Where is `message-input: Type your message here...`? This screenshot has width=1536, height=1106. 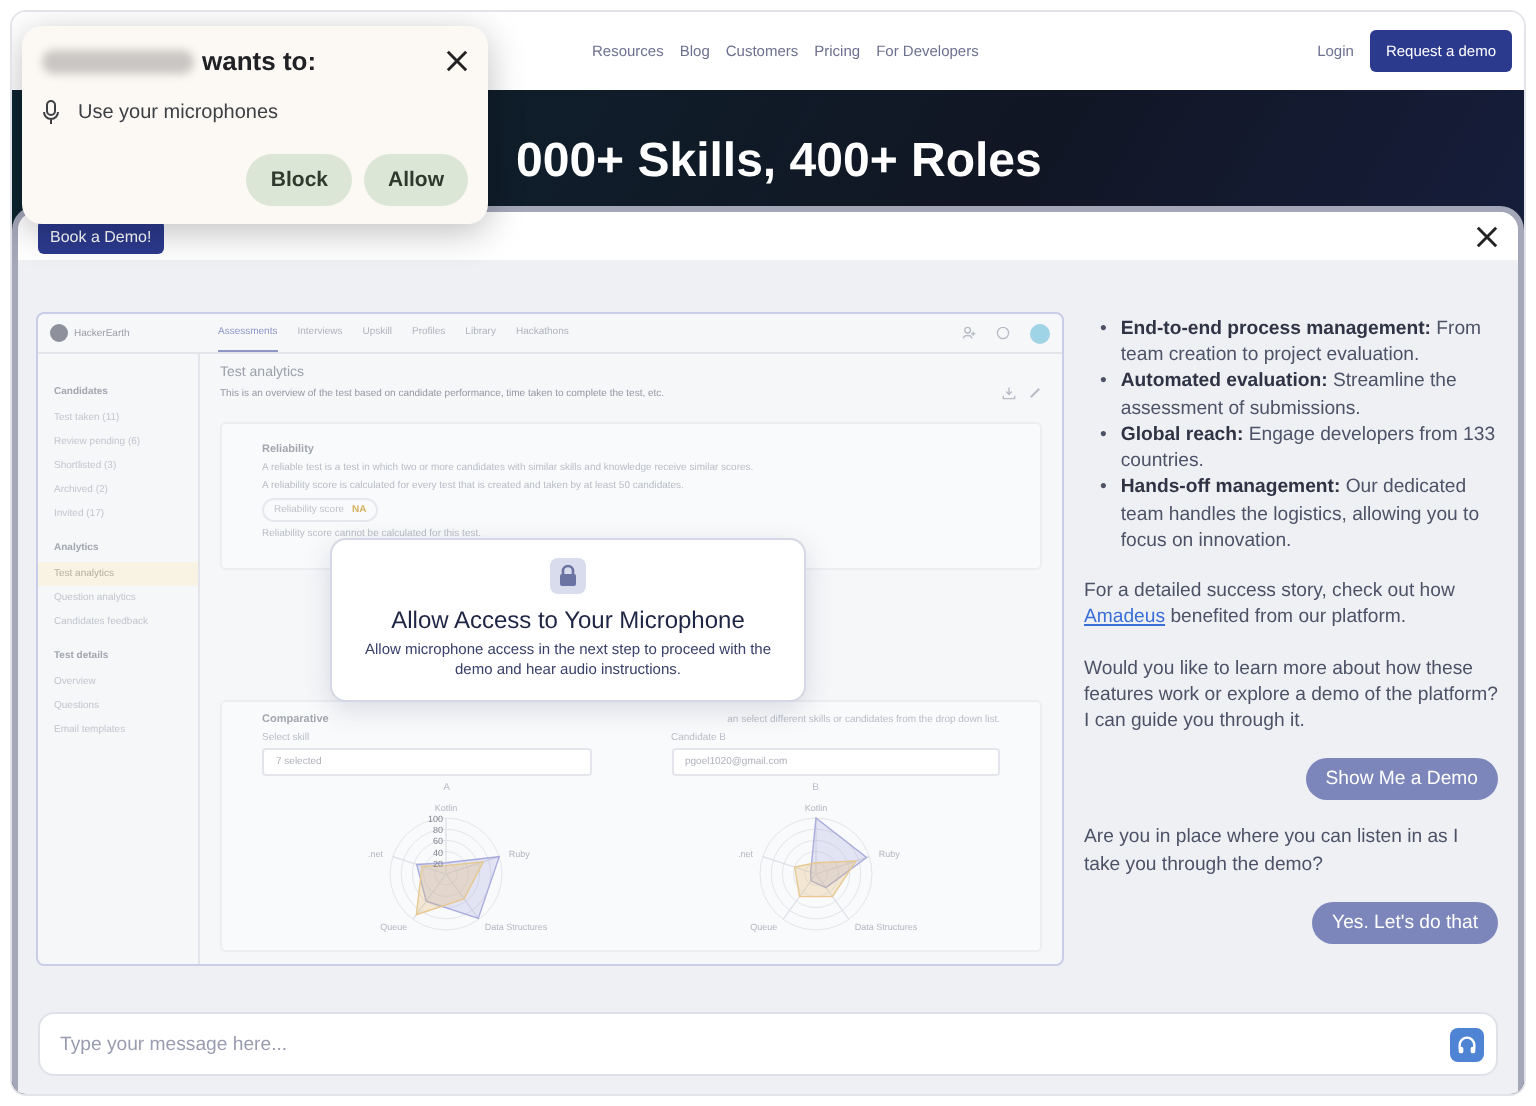 message-input: Type your message here... is located at coordinates (753, 1044).